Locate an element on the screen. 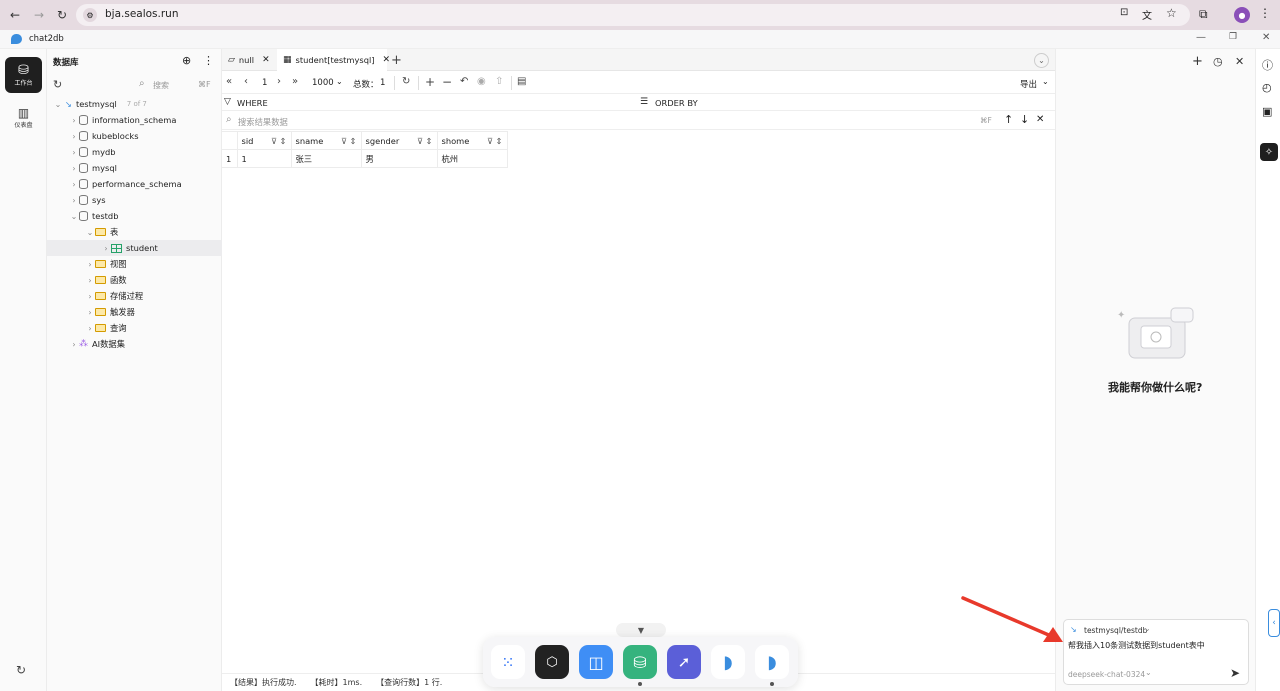 The image size is (1280, 691). translate-icon: 文 is located at coordinates (1147, 14).